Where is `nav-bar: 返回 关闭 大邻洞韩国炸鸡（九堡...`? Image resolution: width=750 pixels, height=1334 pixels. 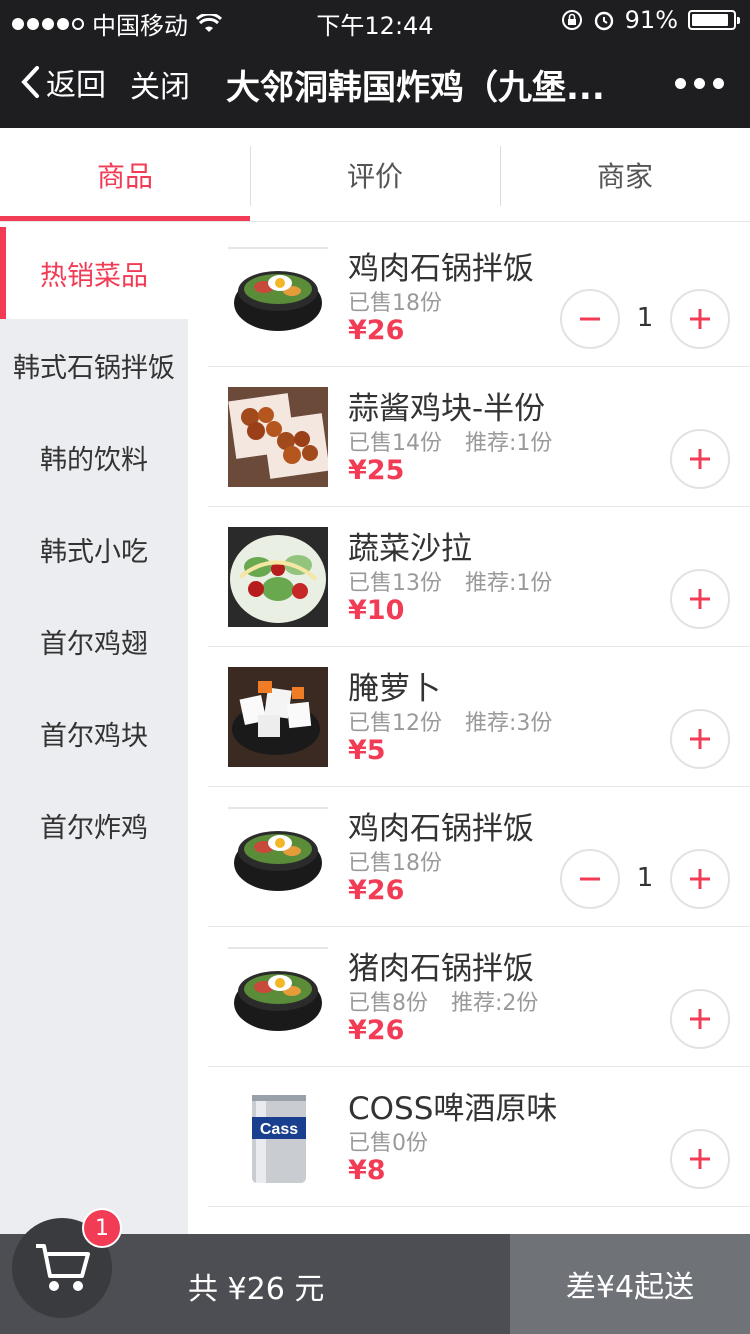 nav-bar: 返回 关闭 大邻洞韩国炸鸡（九堡... is located at coordinates (375, 84).